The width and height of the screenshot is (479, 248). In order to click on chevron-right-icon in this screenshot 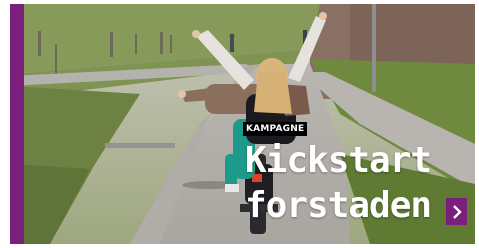, I will do `click(457, 211)`.